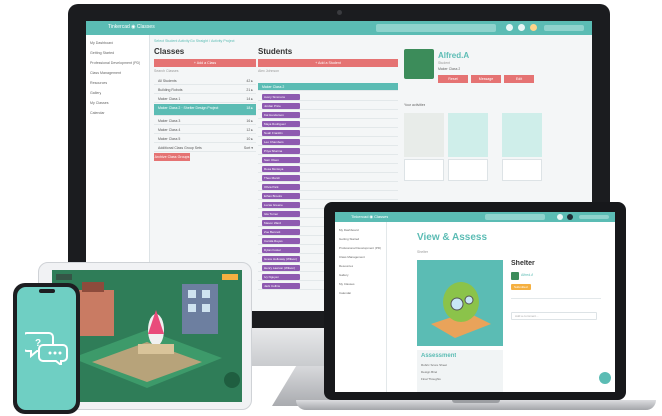 Image resolution: width=662 pixels, height=416 pixels. I want to click on project-author: Alfred.A, so click(527, 275).